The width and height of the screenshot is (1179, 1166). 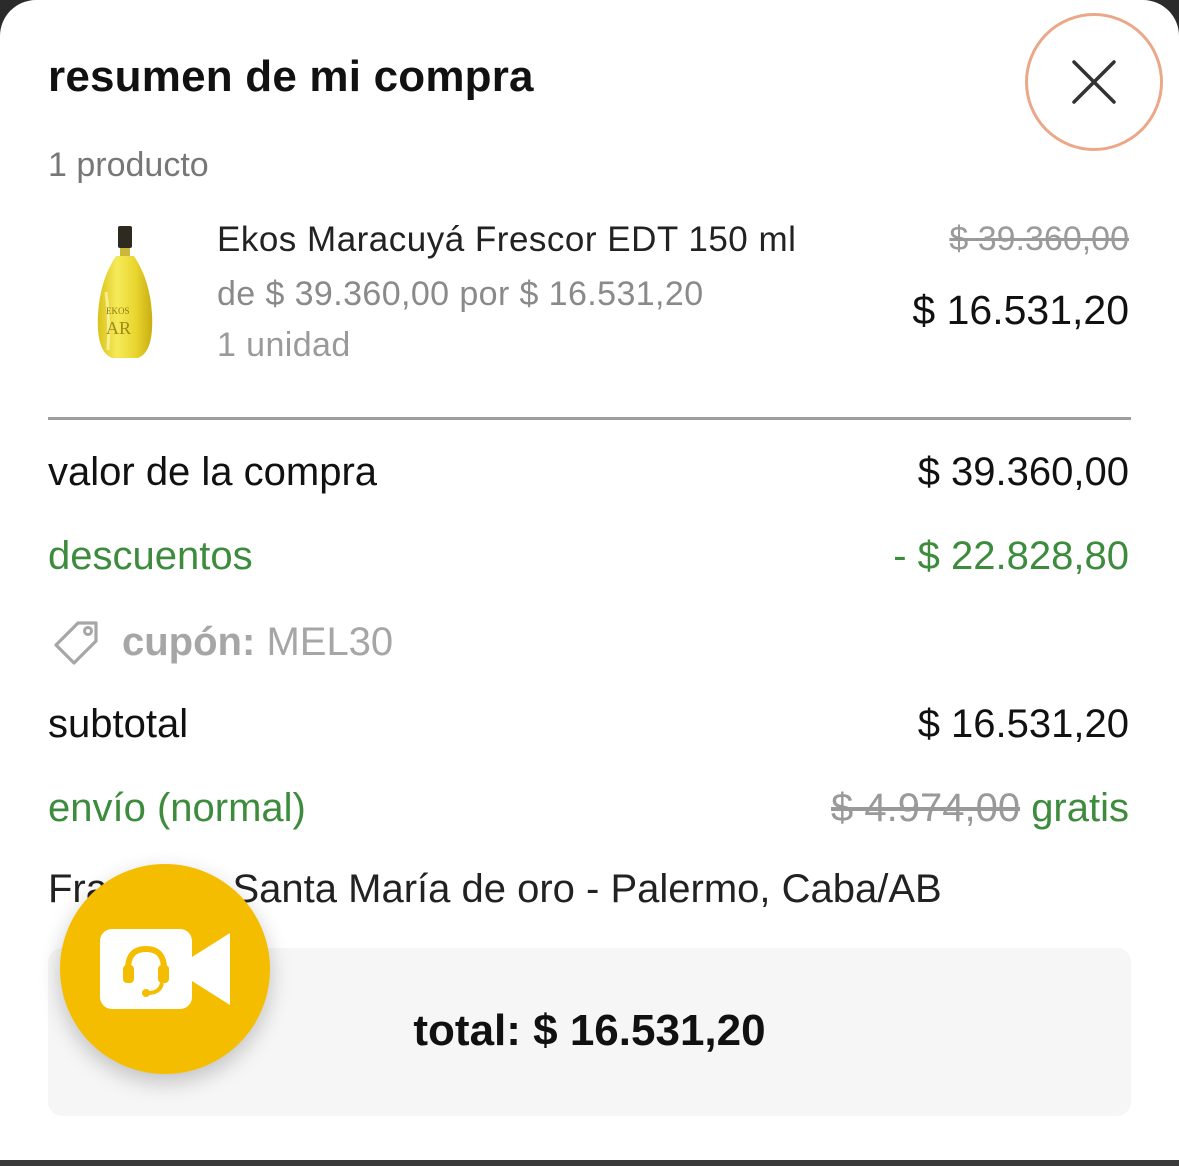 I want to click on bottom-edge, so click(x=589, y=1163).